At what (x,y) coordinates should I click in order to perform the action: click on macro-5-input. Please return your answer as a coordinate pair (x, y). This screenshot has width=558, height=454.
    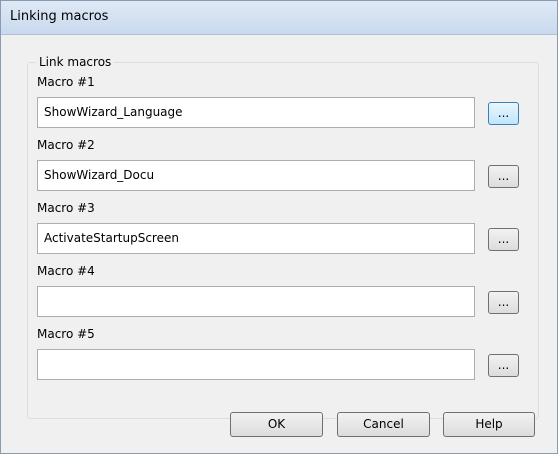
    Looking at the image, I should click on (256, 364).